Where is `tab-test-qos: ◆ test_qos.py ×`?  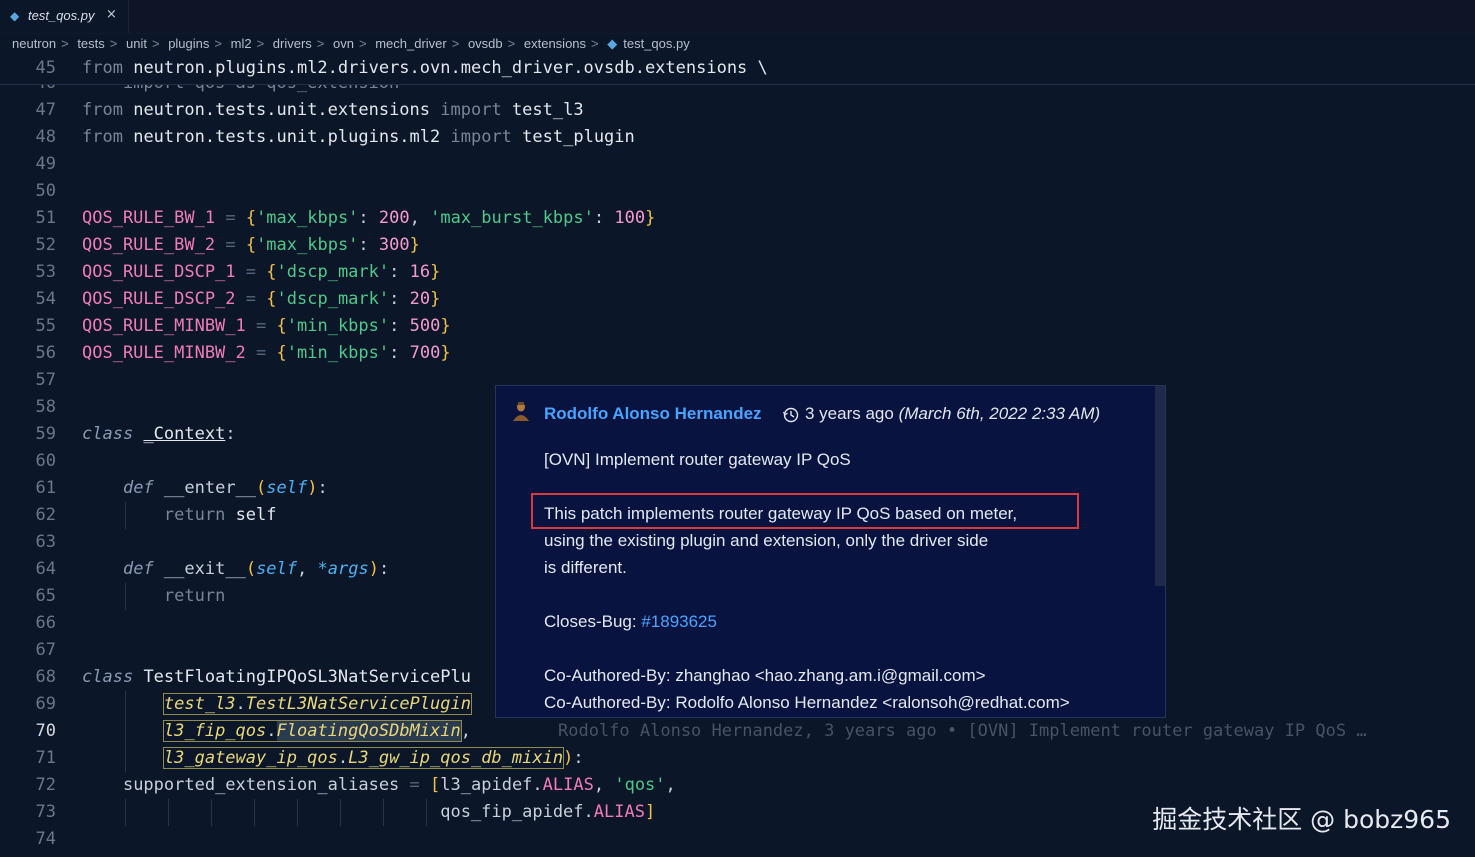
tab-test-qos: ◆ test_qos.py × is located at coordinates (64, 16).